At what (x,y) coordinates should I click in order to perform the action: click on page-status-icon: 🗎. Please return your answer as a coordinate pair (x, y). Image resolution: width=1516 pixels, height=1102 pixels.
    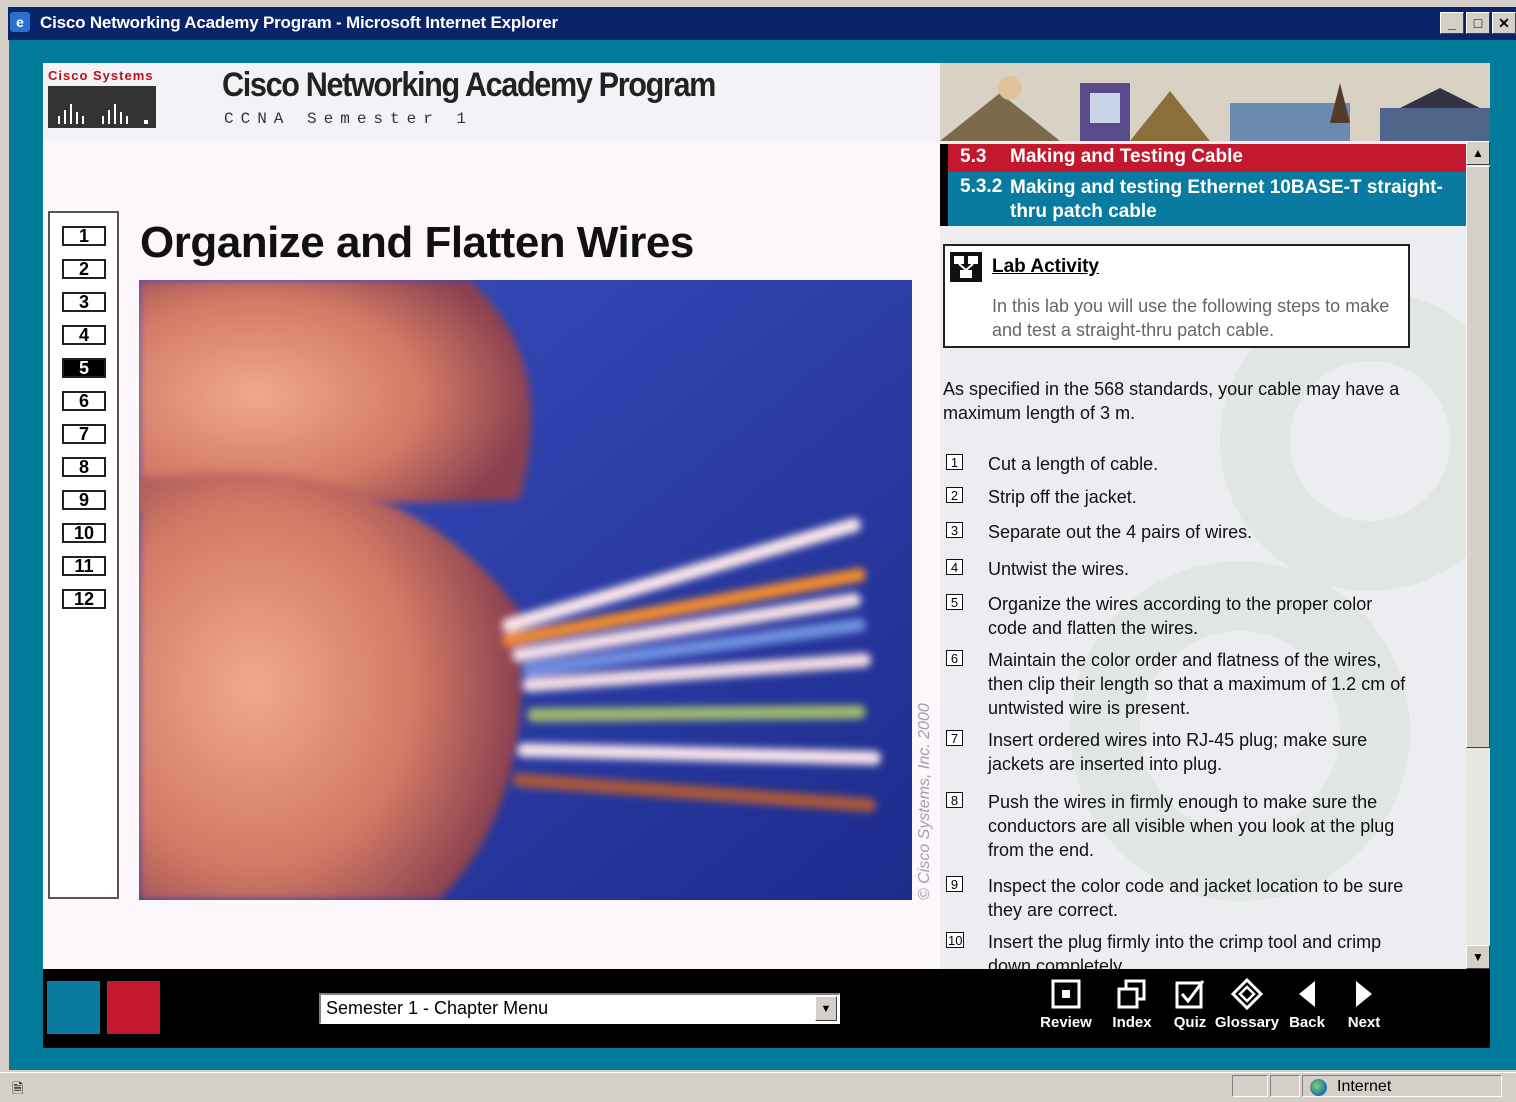
    Looking at the image, I should click on (18, 1088).